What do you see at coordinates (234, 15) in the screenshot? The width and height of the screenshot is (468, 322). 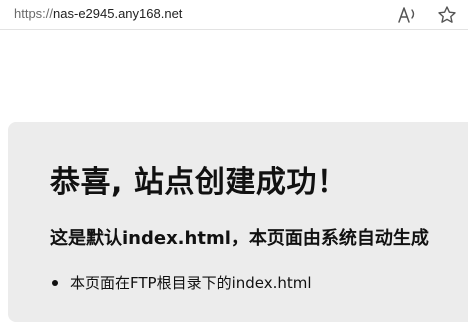 I see `browser-toolbar: https://nas-e2945.any168.net` at bounding box center [234, 15].